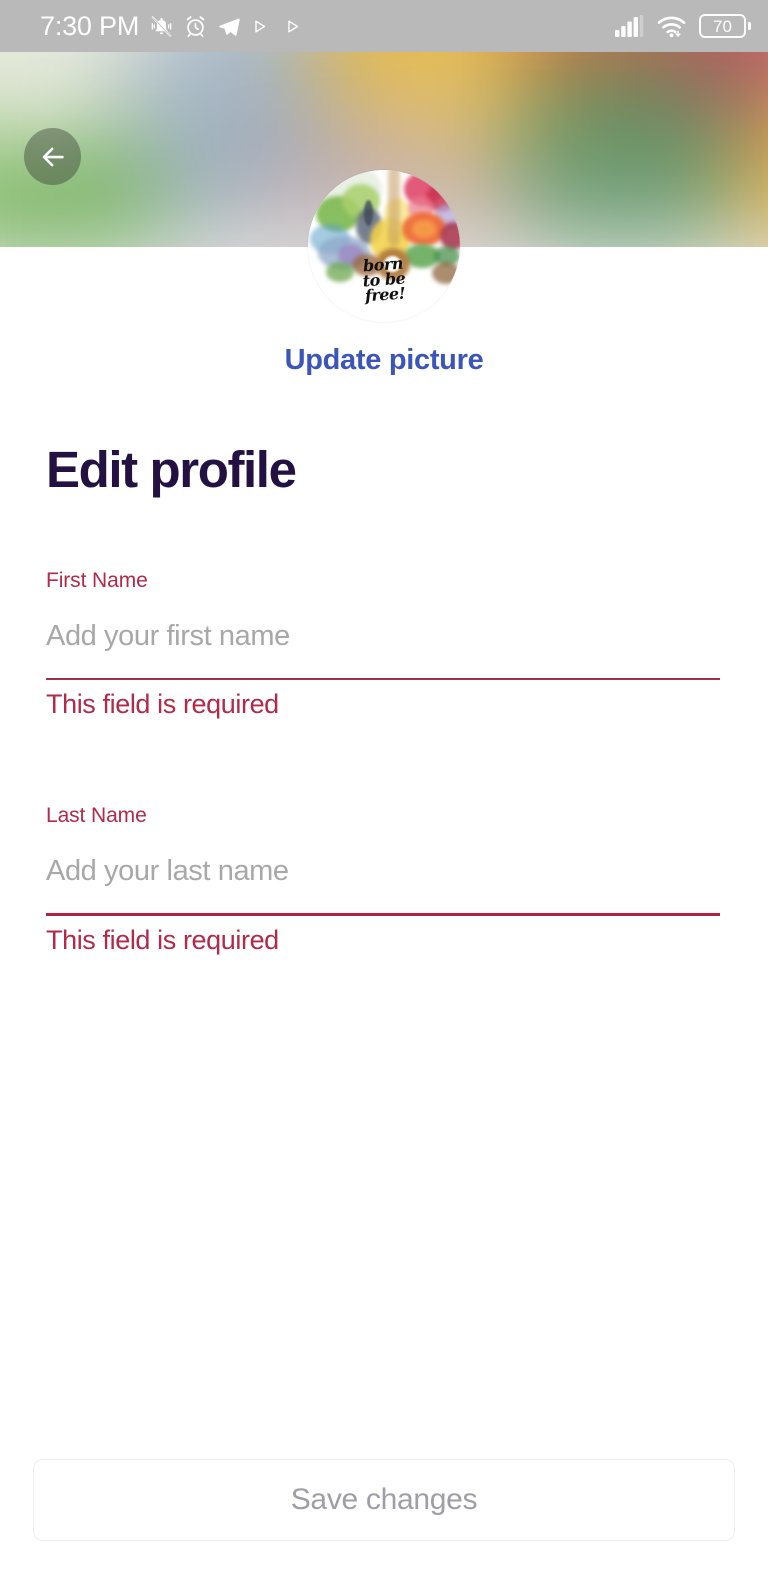  Describe the element at coordinates (162, 704) in the screenshot. I see `first-name-error: This field is required` at that location.